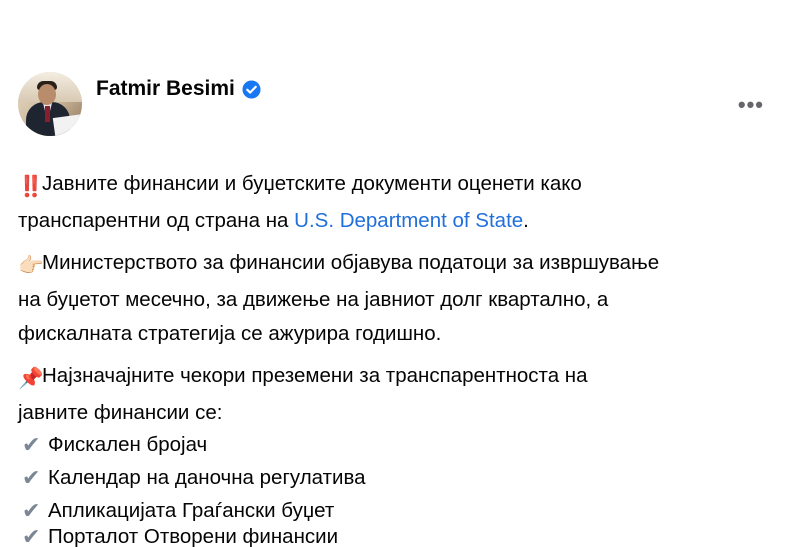 The height and width of the screenshot is (547, 800). What do you see at coordinates (405, 537) in the screenshot?
I see `list-item: ✔ Порталот Отворени финансии` at bounding box center [405, 537].